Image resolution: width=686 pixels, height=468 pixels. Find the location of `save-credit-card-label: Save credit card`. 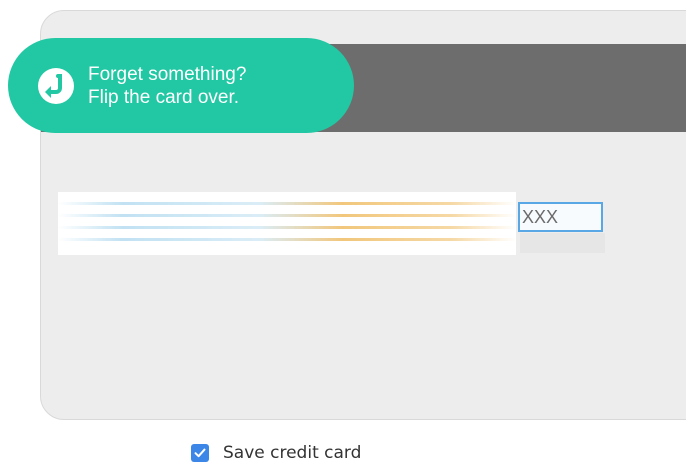

save-credit-card-label: Save credit card is located at coordinates (292, 453).